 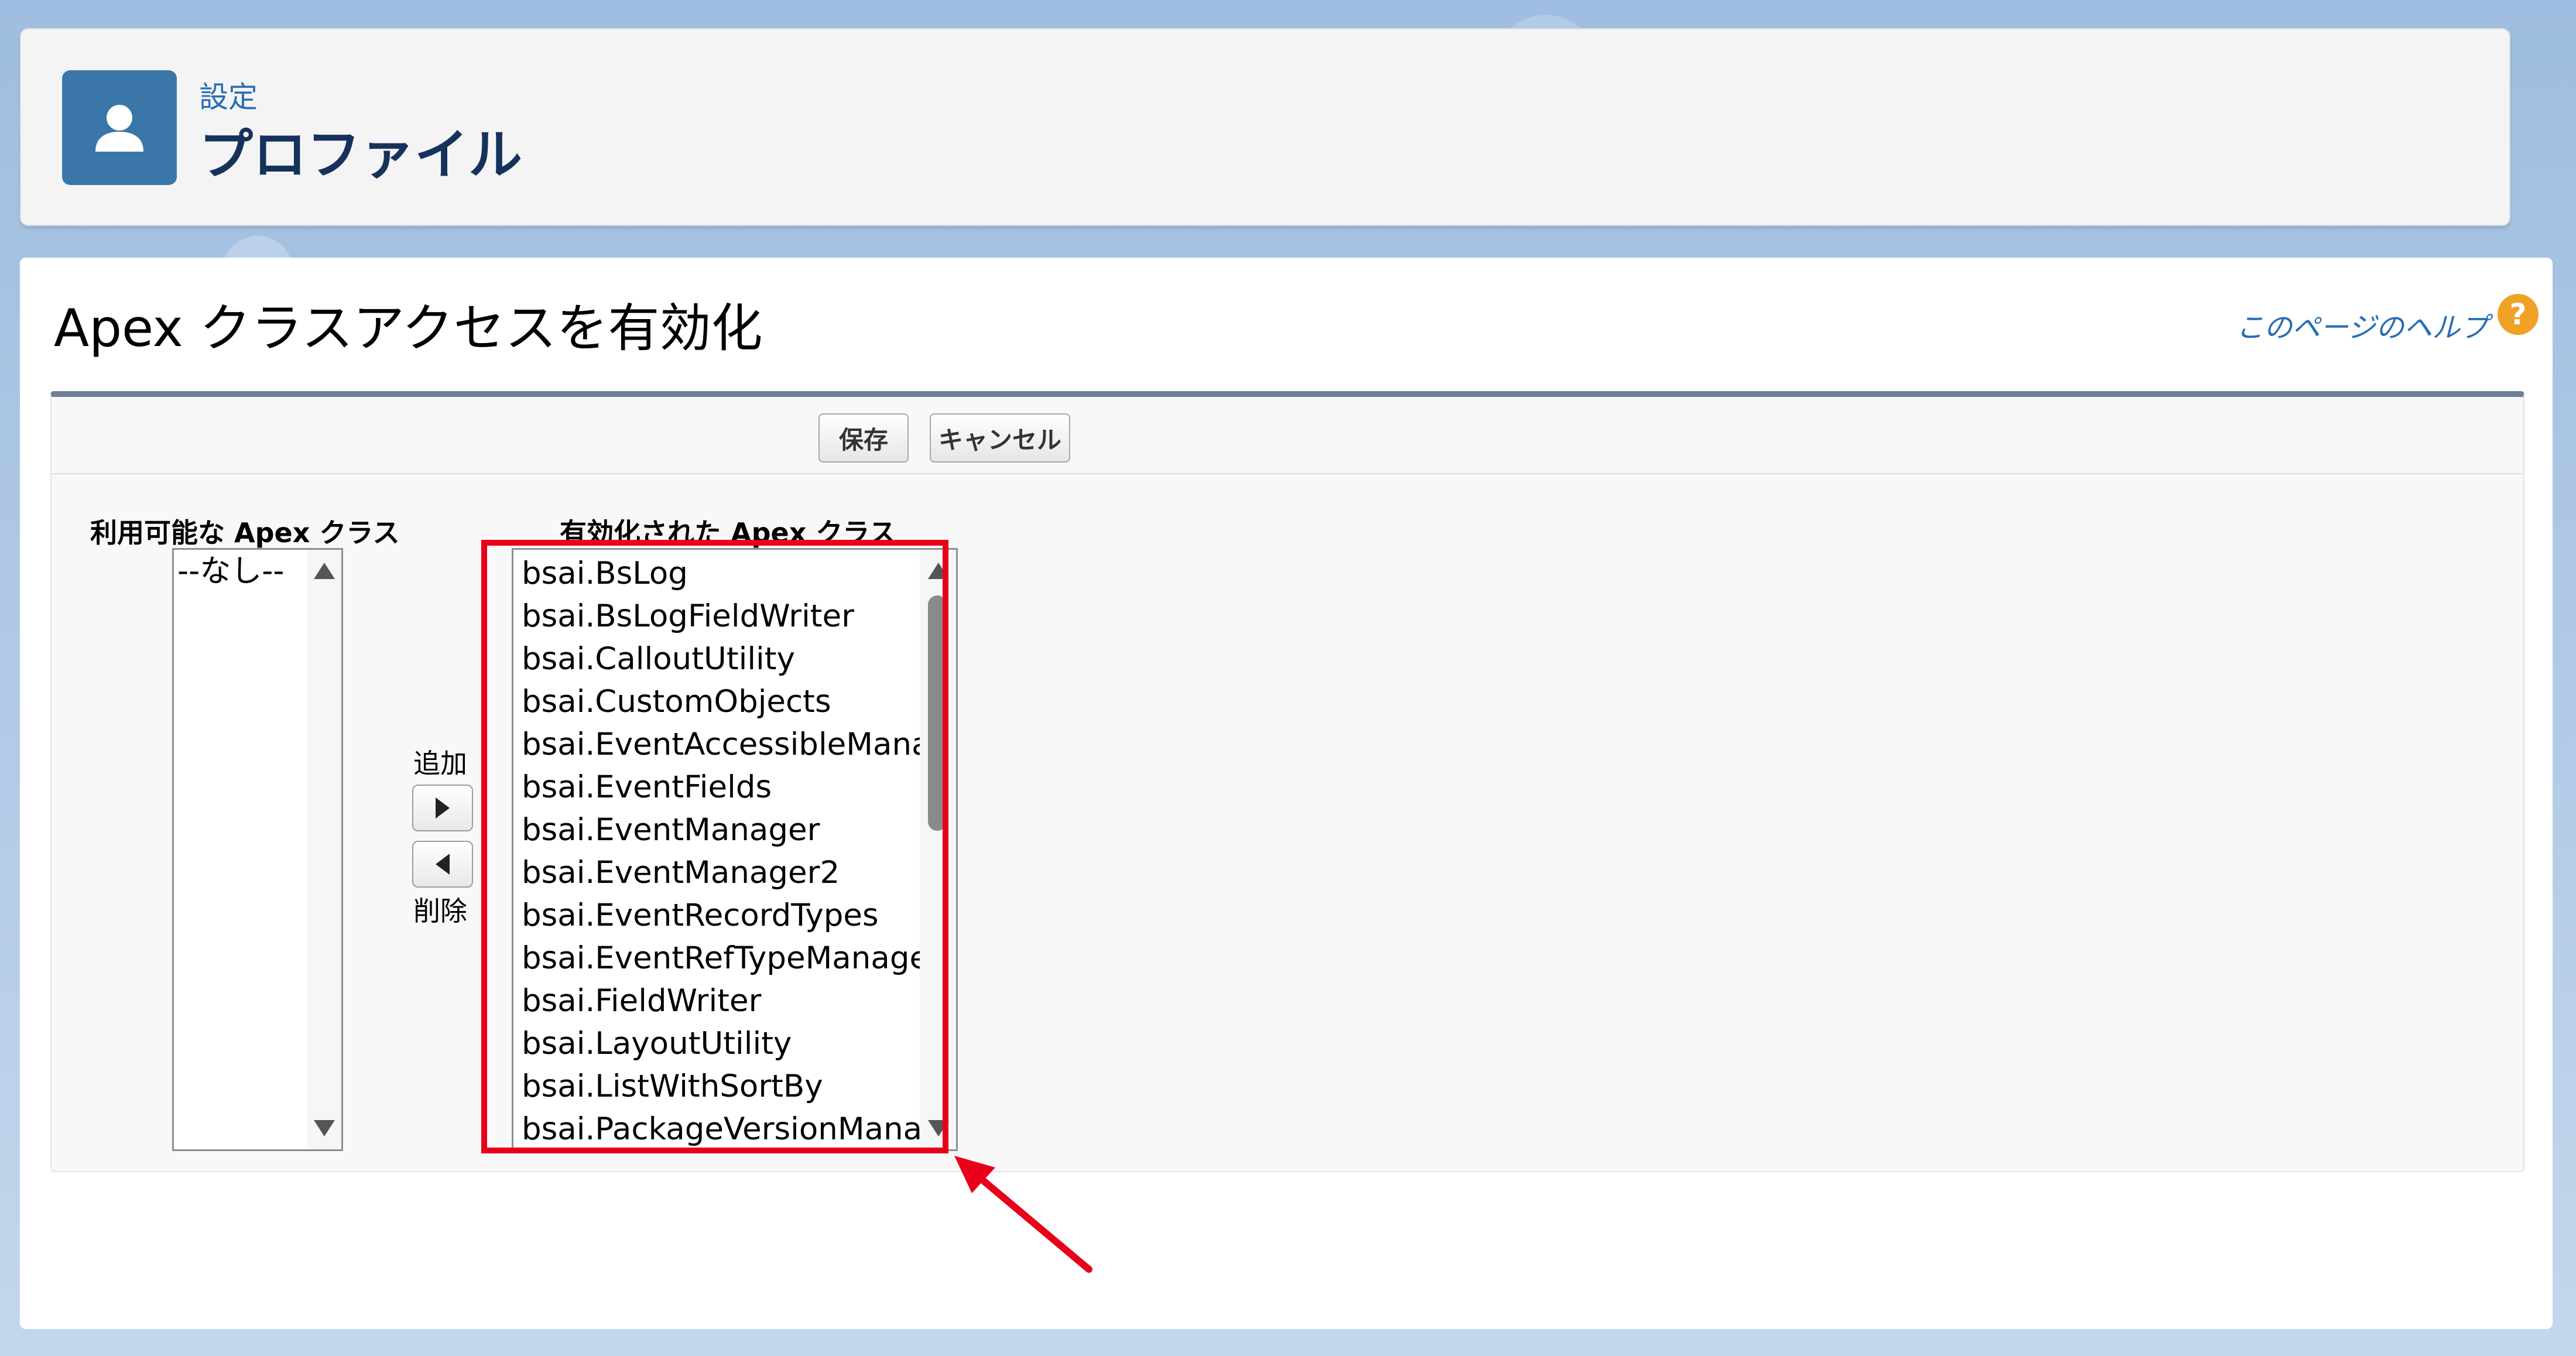 I want to click on arrow-left-icon, so click(x=443, y=864).